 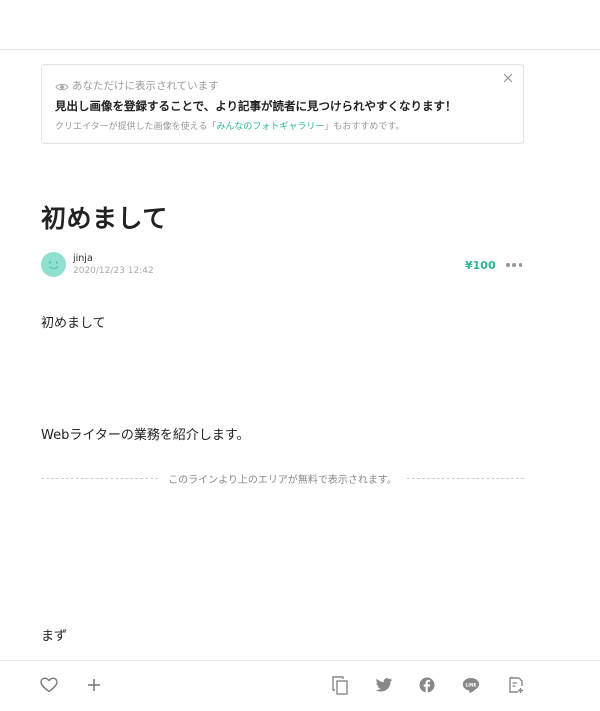 I want to click on article-title: 初めまして, so click(x=104, y=218).